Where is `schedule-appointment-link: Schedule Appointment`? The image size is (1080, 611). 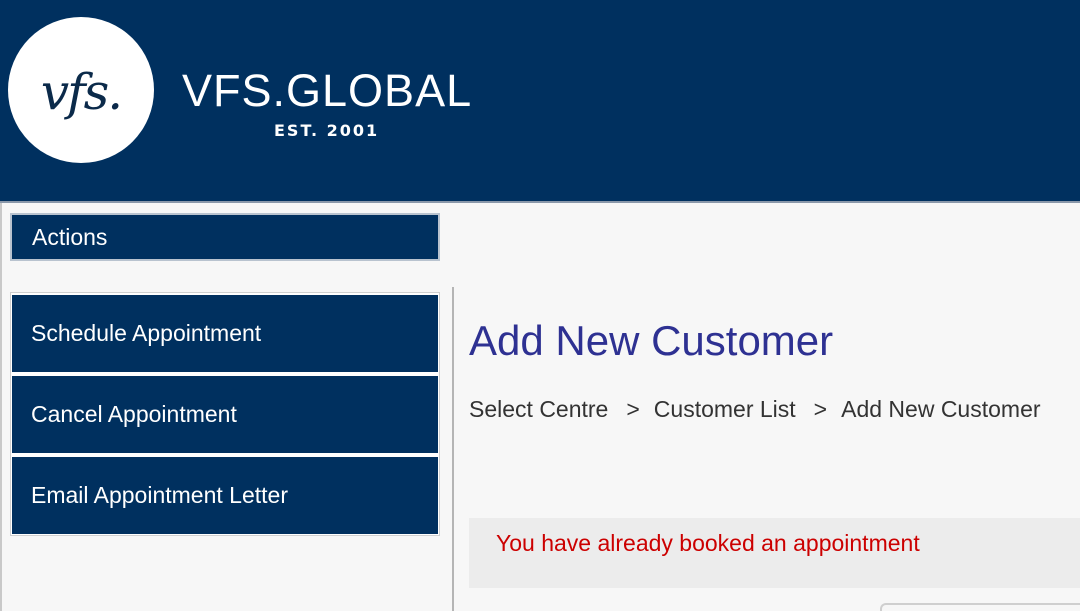 schedule-appointment-link: Schedule Appointment is located at coordinates (225, 333).